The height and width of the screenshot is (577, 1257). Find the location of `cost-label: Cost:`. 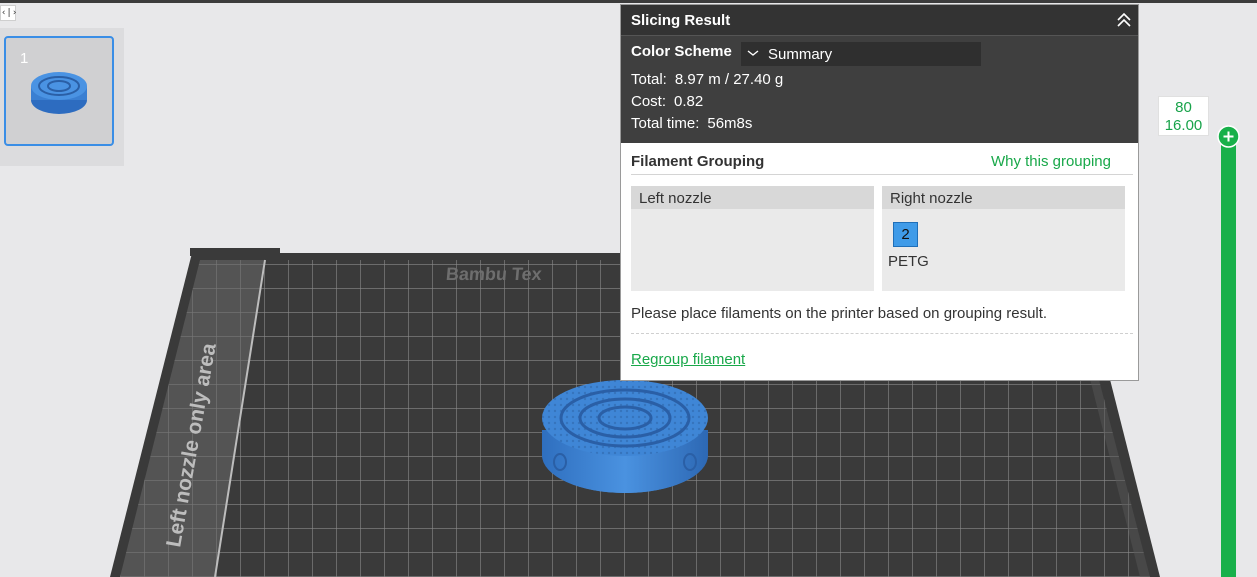

cost-label: Cost: is located at coordinates (649, 101).